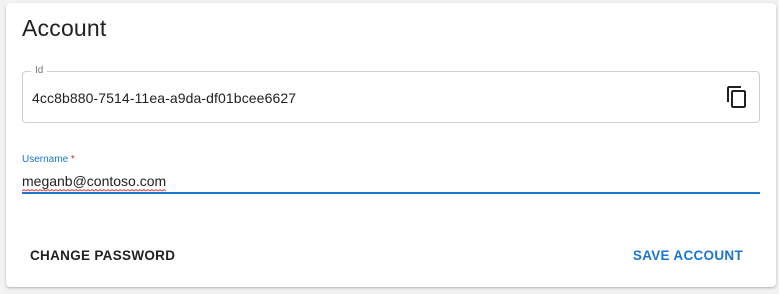 The height and width of the screenshot is (294, 779). Describe the element at coordinates (72, 159) in the screenshot. I see `required-marker: *` at that location.